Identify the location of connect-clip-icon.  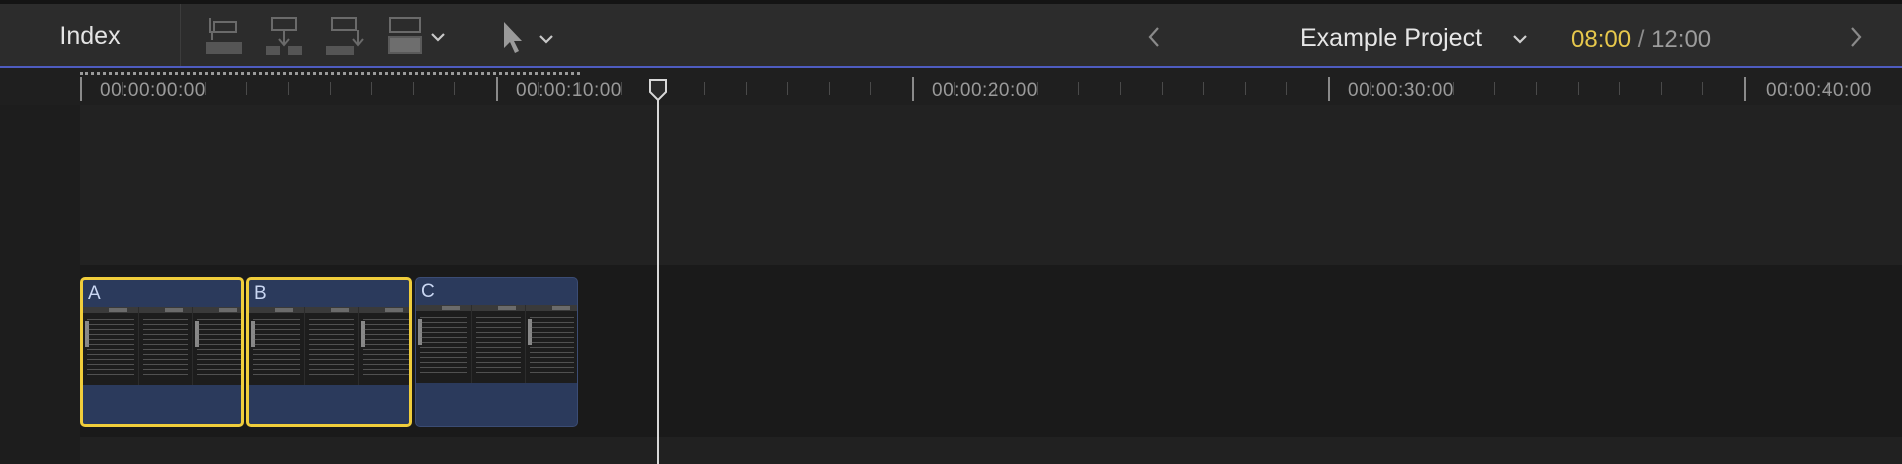
(224, 36).